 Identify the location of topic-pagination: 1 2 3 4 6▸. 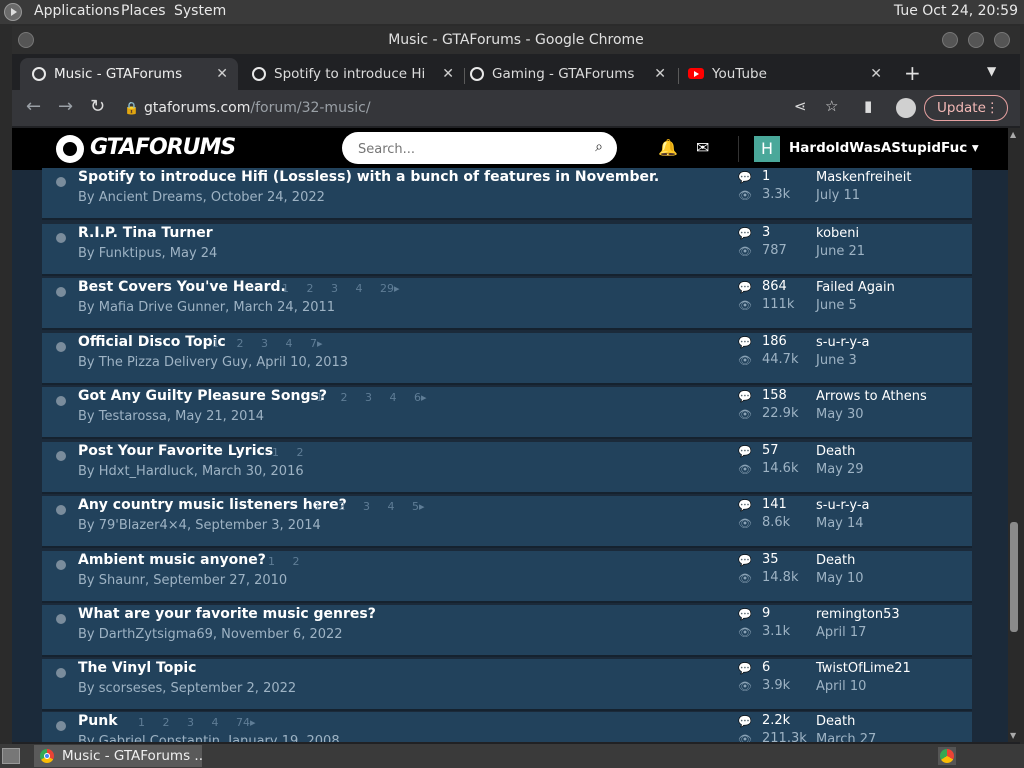
(371, 397).